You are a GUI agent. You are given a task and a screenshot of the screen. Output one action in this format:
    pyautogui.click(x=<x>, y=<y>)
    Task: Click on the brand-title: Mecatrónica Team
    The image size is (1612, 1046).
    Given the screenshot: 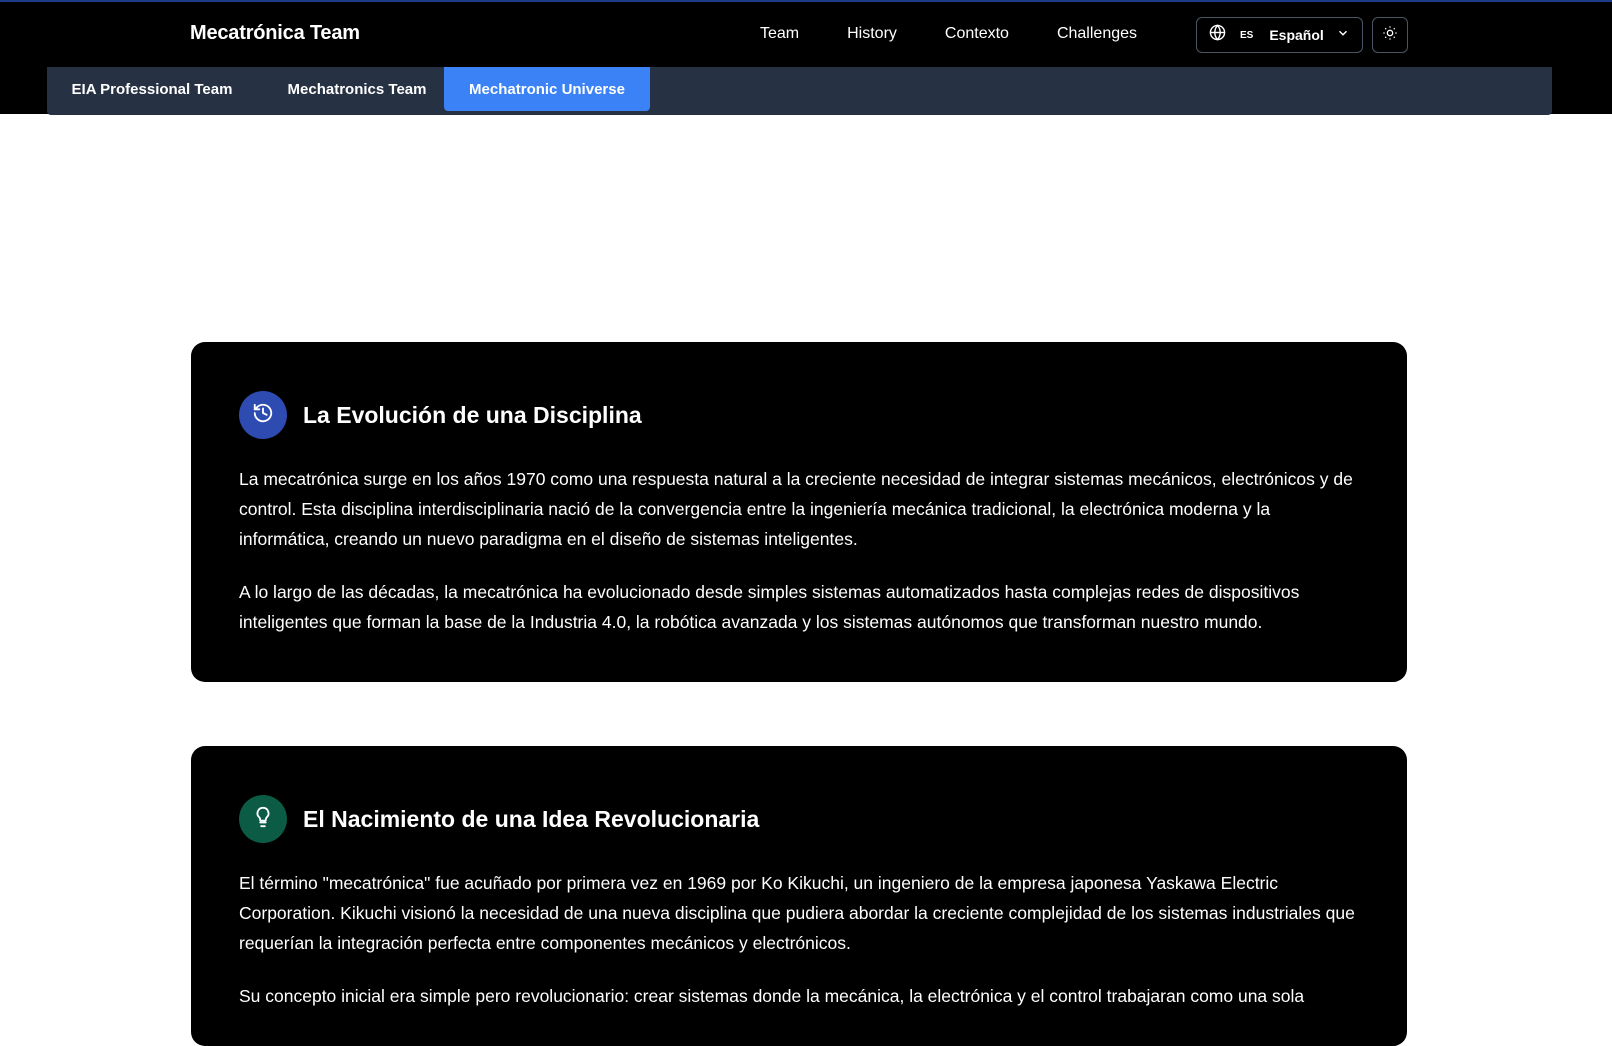 What is the action you would take?
    pyautogui.click(x=275, y=33)
    